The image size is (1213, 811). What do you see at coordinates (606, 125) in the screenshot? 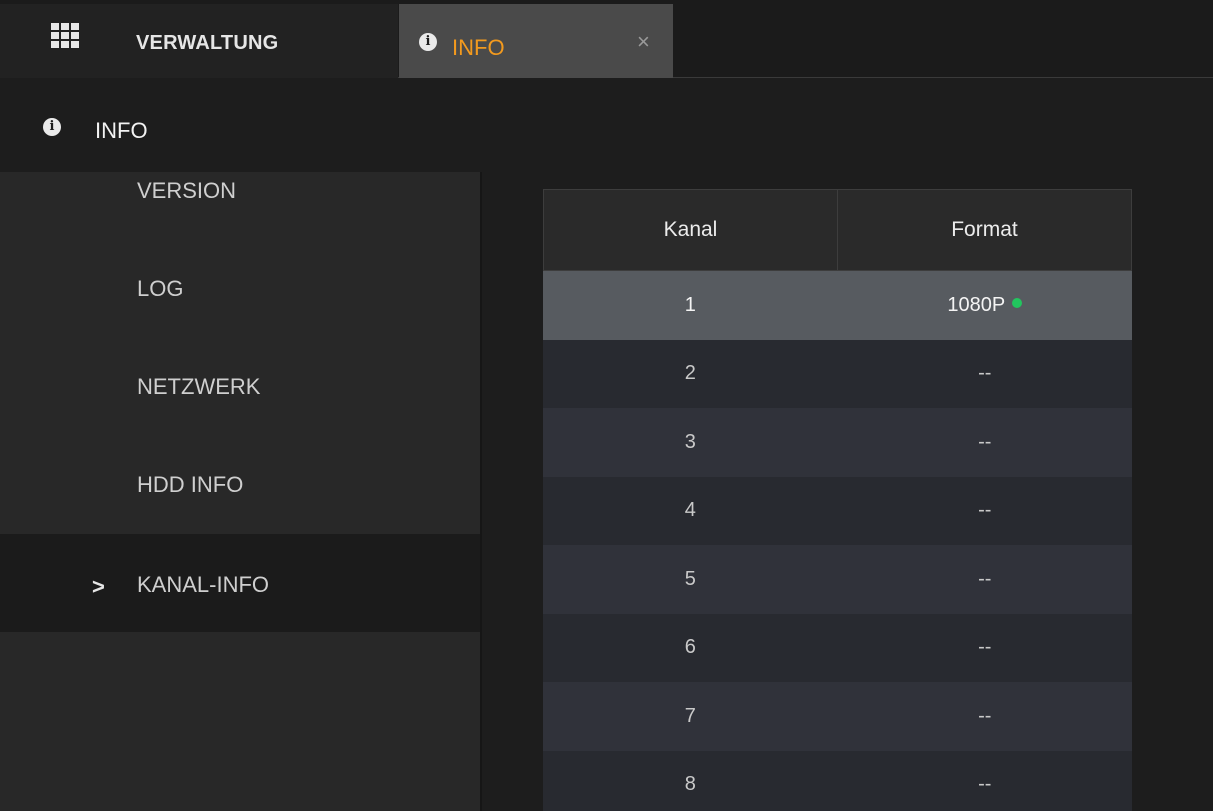
I see `page-header: i INFO` at bounding box center [606, 125].